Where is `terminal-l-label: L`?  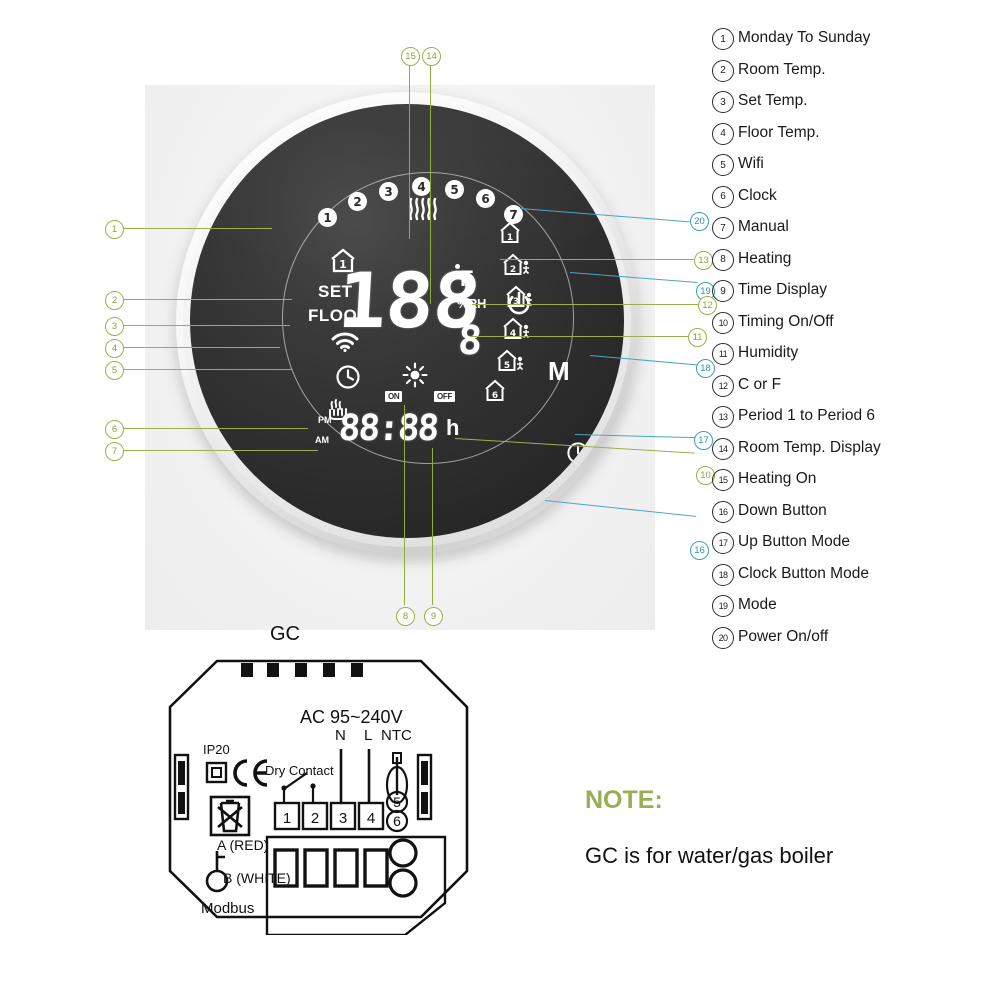
terminal-l-label: L is located at coordinates (368, 735).